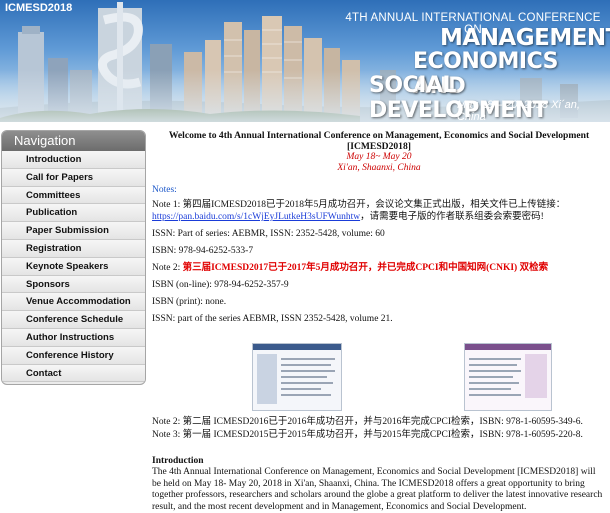 The width and height of the screenshot is (610, 513). What do you see at coordinates (167, 268) in the screenshot?
I see `note-2-prefix: Note 2:` at bounding box center [167, 268].